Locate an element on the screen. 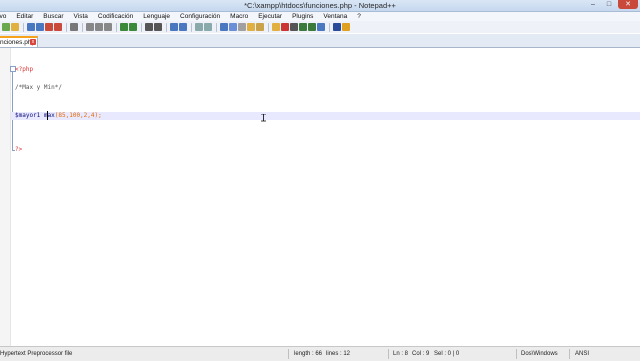 The width and height of the screenshot is (640, 361). status-language: Hypertext Preprocessor file is located at coordinates (36, 354).